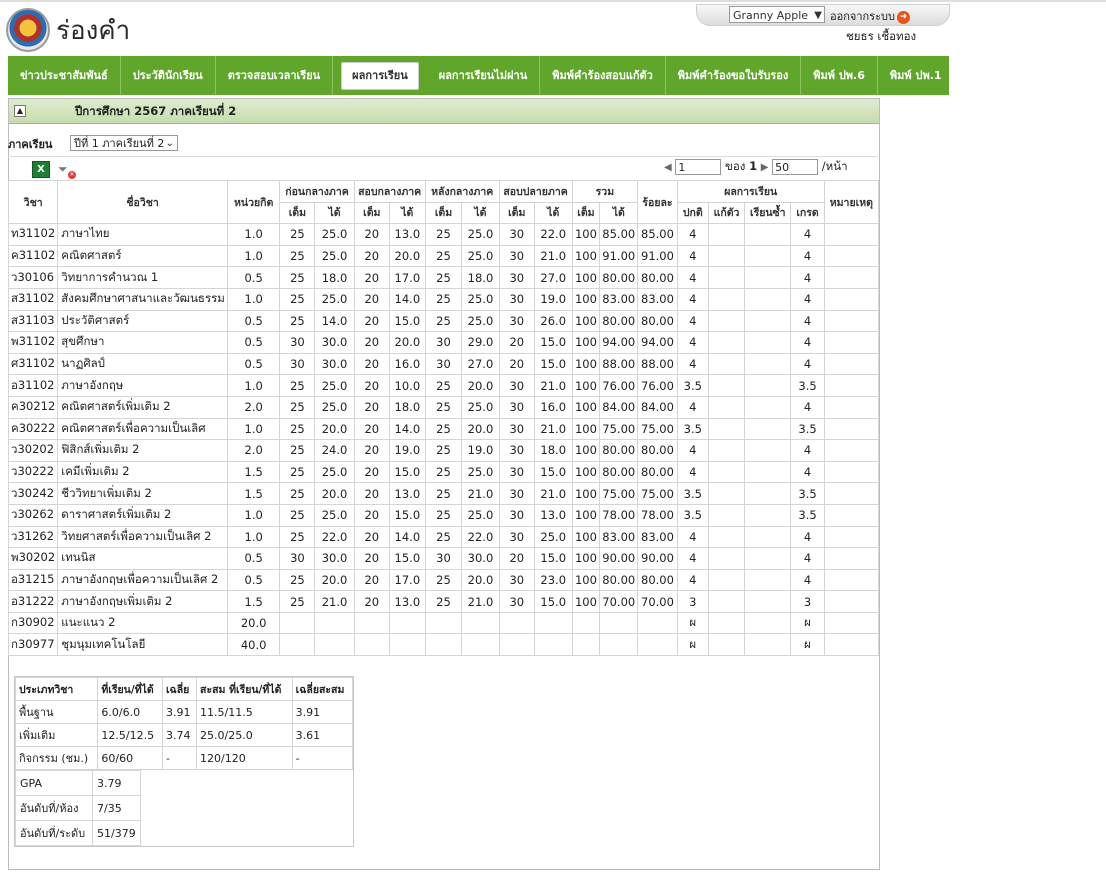 The width and height of the screenshot is (1106, 882). I want to click on table-cell: 27.0, so click(553, 277).